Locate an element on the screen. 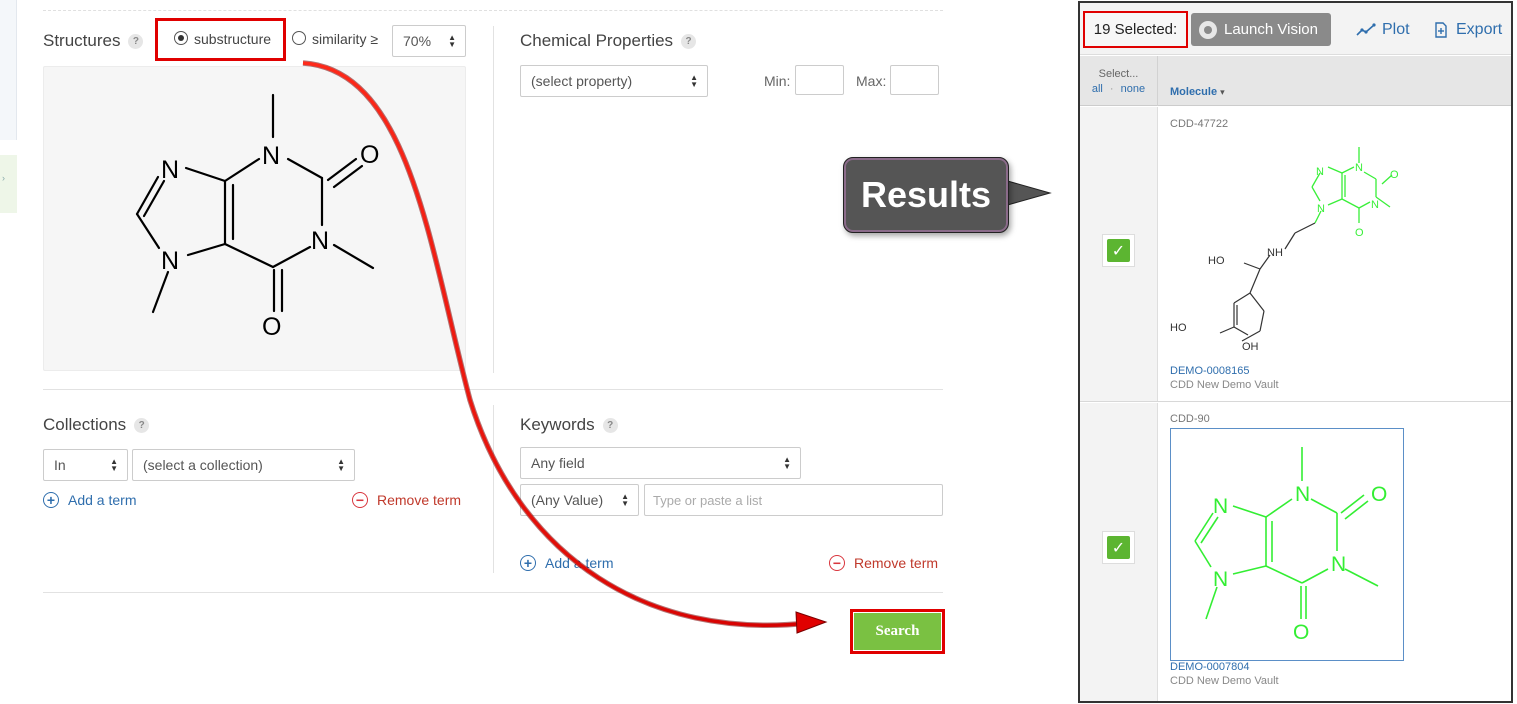  plot-label: Plot is located at coordinates (1396, 29).